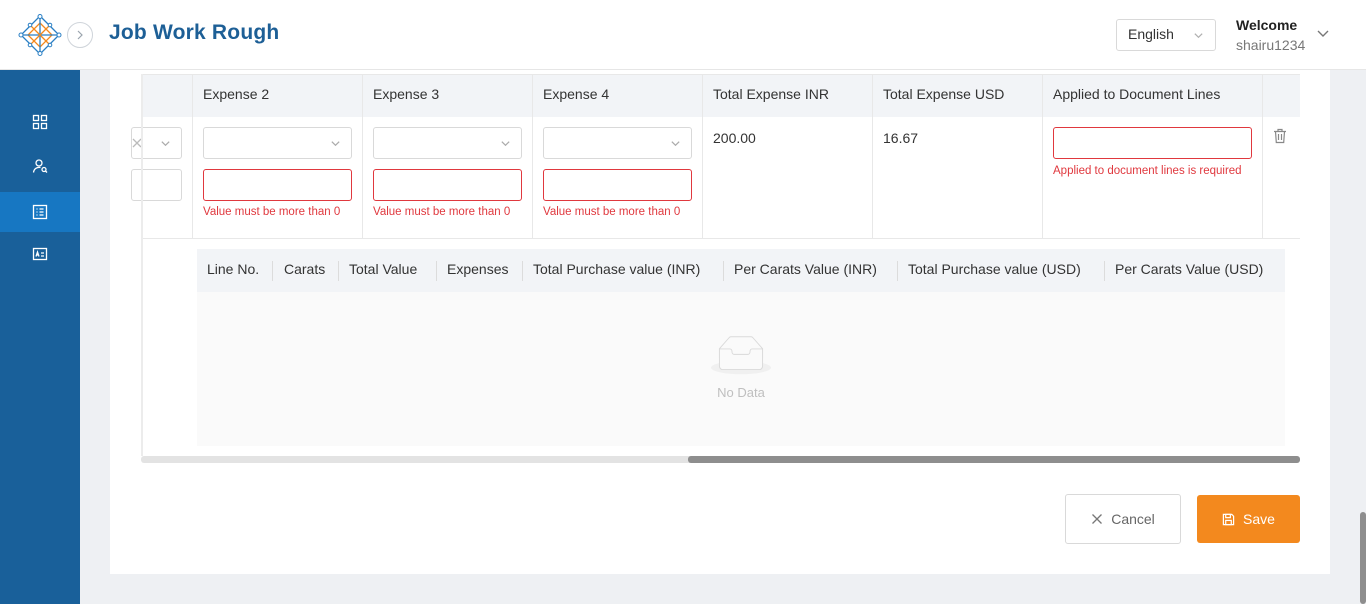 The height and width of the screenshot is (604, 1366). I want to click on column-header-applied-lines: Applied to Document Lines, so click(1137, 94).